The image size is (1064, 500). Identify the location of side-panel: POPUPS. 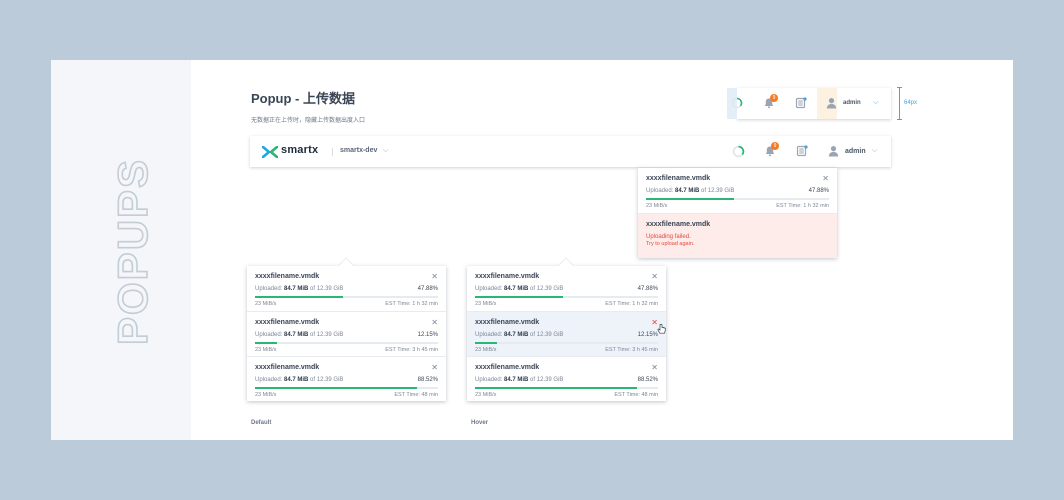
(121, 250).